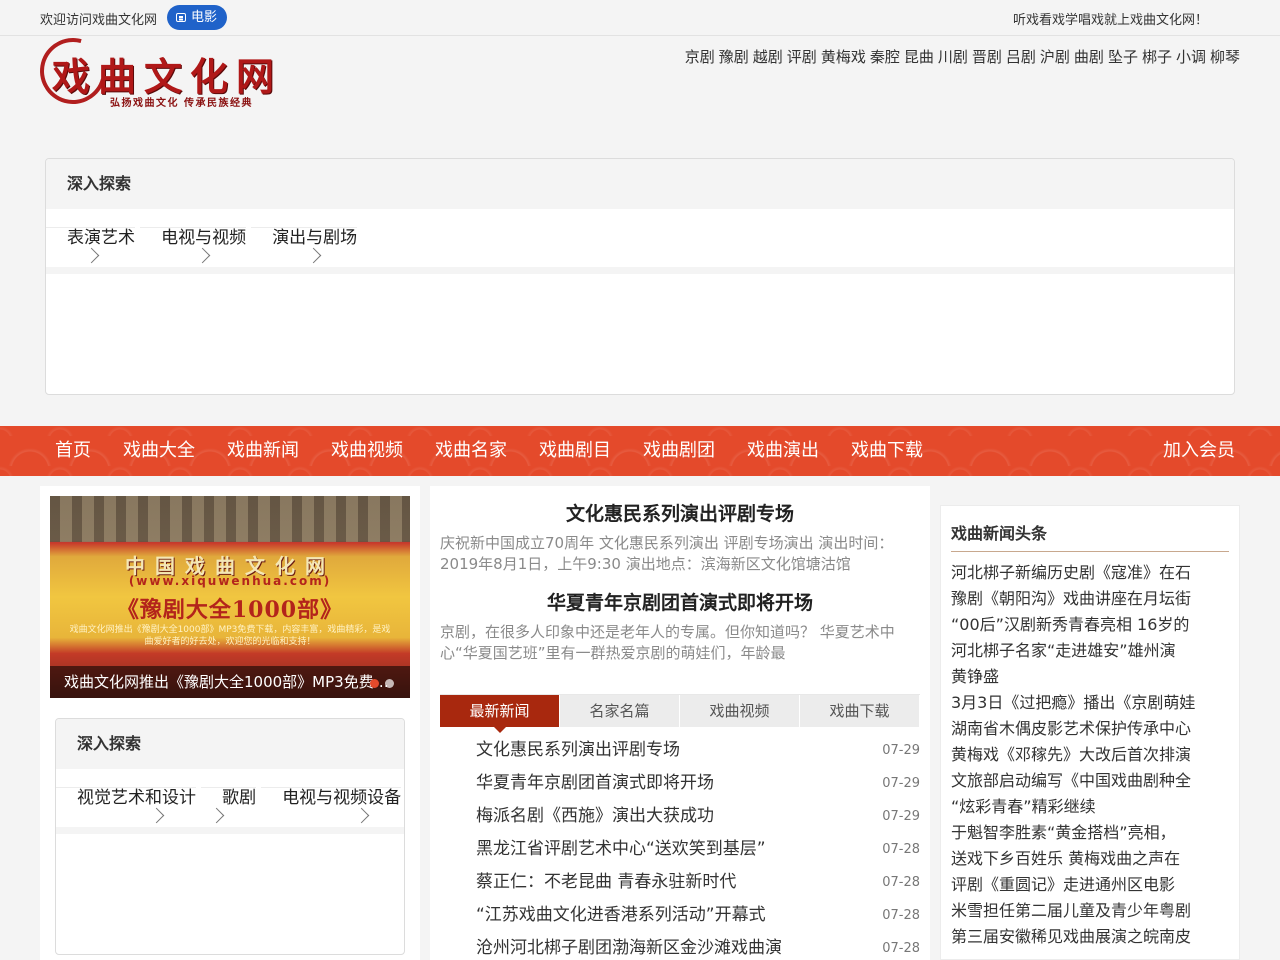 The height and width of the screenshot is (960, 1280). I want to click on nav-item: 戏曲下载, so click(887, 451).